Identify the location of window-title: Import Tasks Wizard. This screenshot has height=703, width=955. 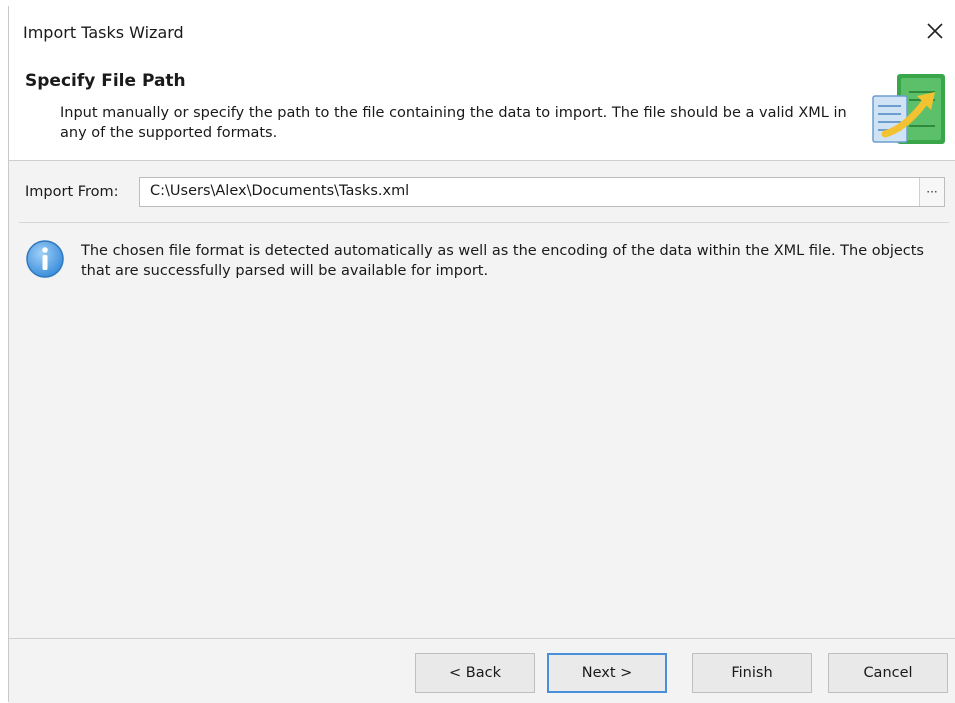
(103, 32).